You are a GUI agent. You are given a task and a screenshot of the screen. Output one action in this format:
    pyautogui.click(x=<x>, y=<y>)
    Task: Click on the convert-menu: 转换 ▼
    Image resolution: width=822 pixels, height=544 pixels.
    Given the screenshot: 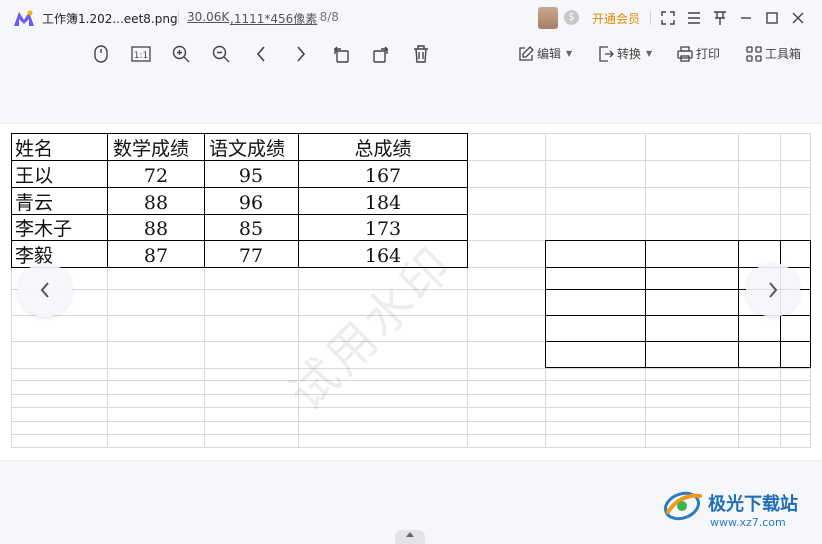 What is the action you would take?
    pyautogui.click(x=625, y=53)
    